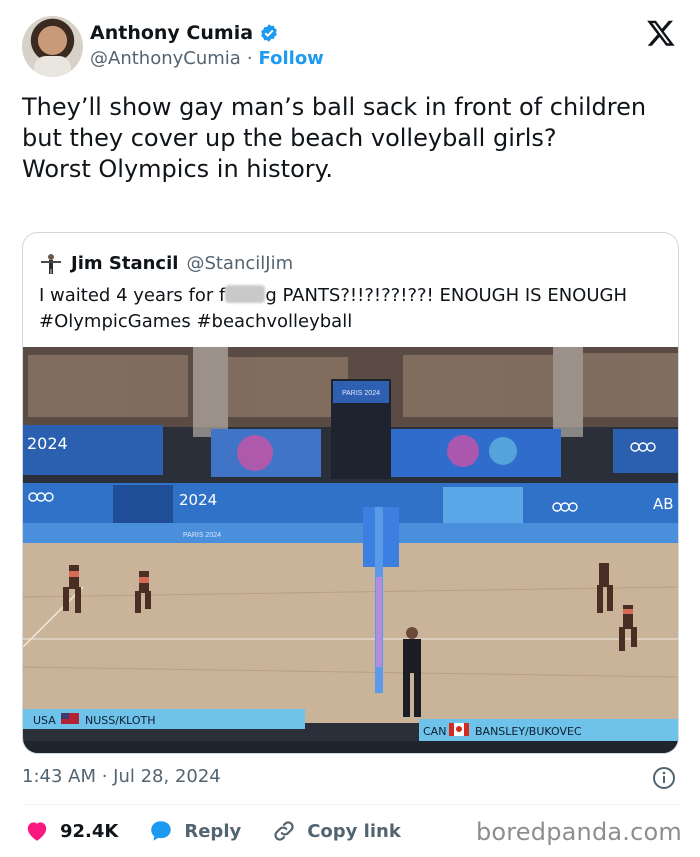  Describe the element at coordinates (132, 295) in the screenshot. I see `quoted-text-before-censor: I waited 4 years for f` at that location.